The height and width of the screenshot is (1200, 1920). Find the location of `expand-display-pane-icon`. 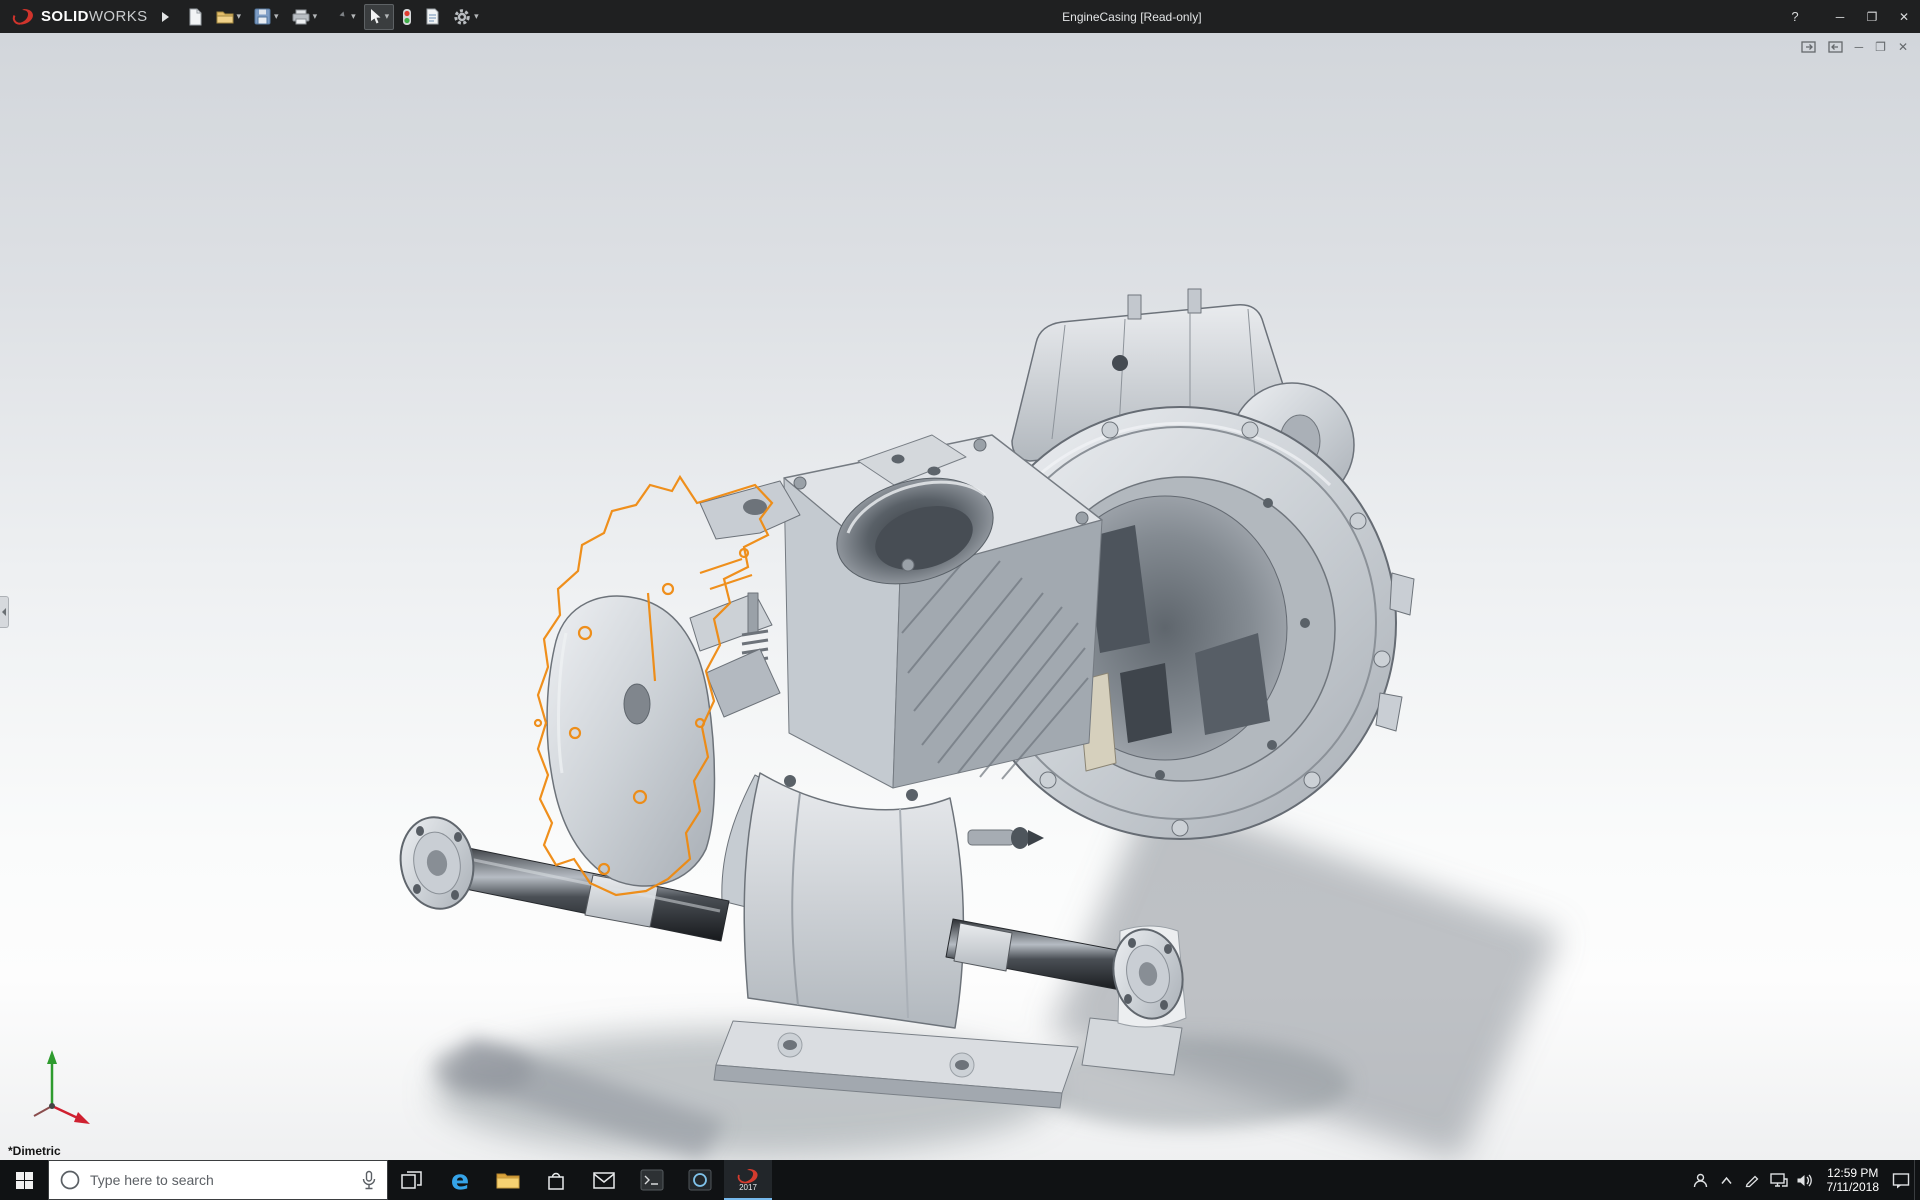

expand-display-pane-icon is located at coordinates (1835, 47).